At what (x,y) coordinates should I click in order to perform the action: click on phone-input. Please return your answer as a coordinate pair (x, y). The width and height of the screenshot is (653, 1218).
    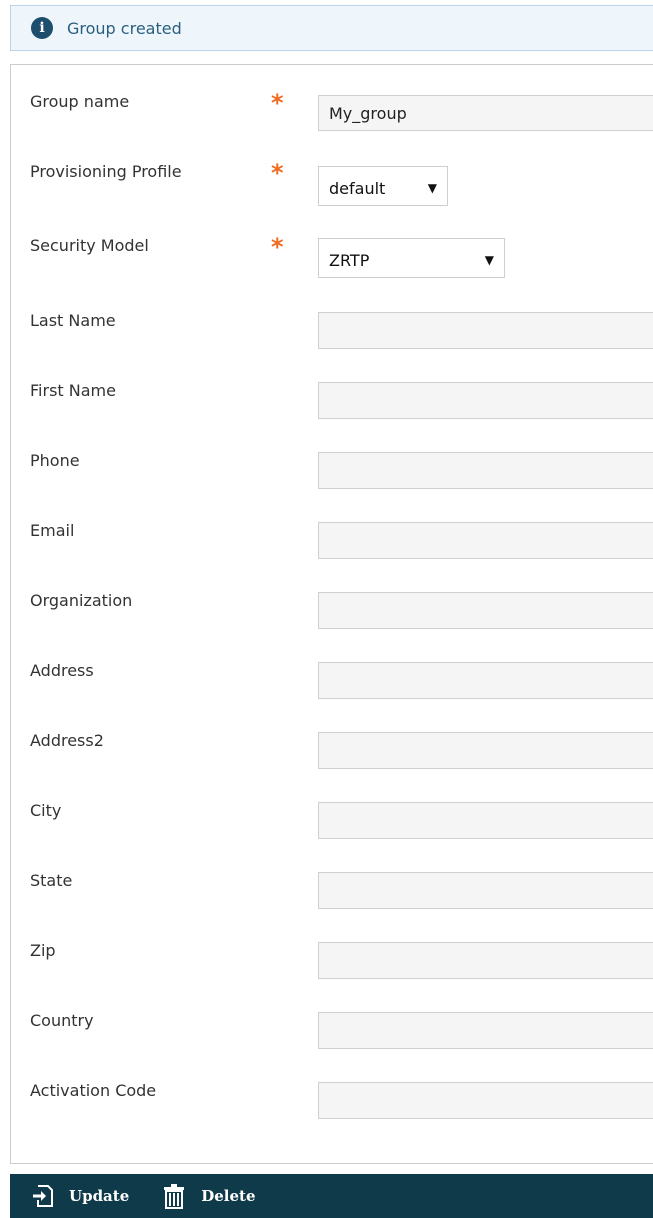
    Looking at the image, I should click on (485, 470).